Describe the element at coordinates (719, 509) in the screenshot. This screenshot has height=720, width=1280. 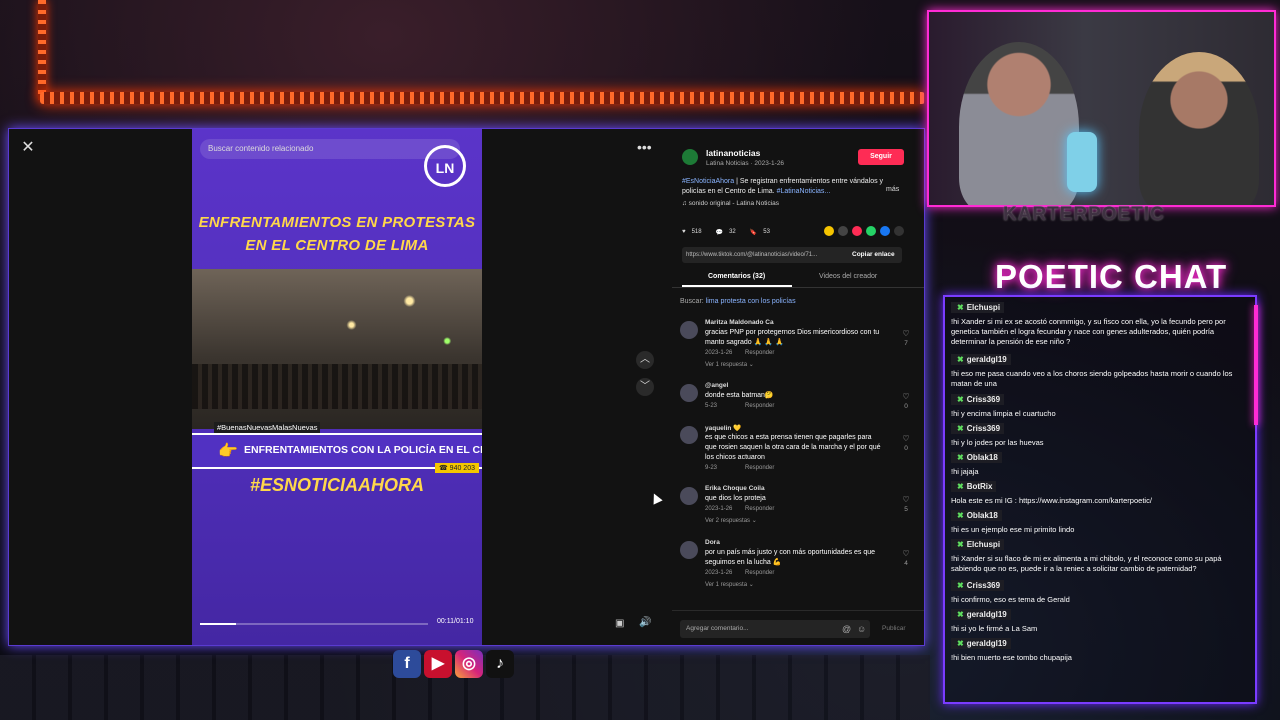
I see `comment-date: 2023-1-26` at that location.